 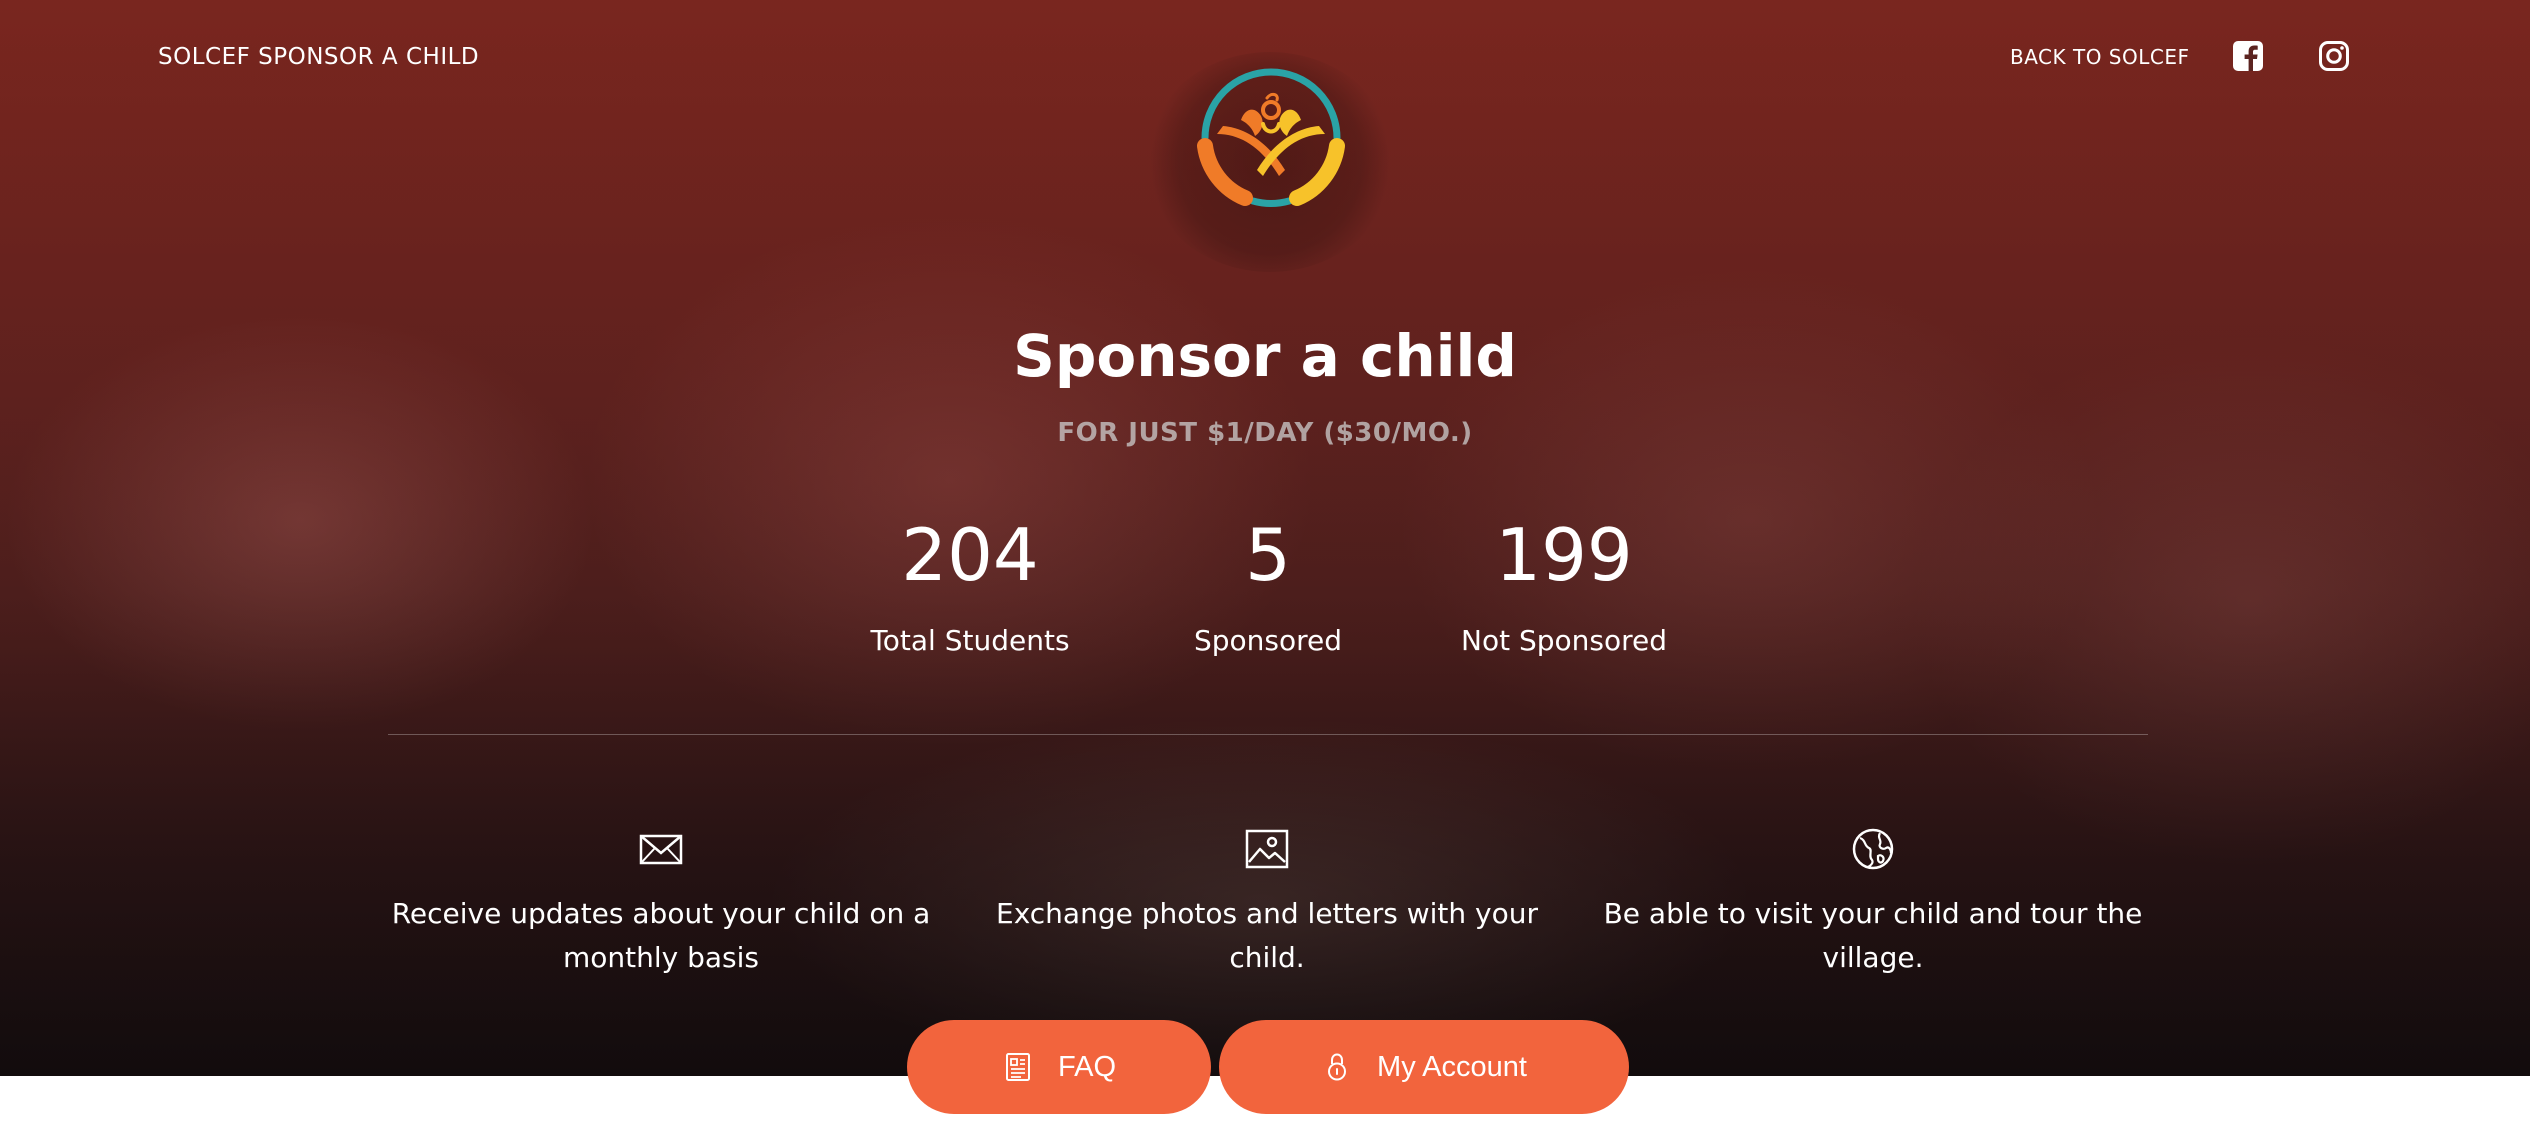 What do you see at coordinates (661, 849) in the screenshot?
I see `envelope-icon` at bounding box center [661, 849].